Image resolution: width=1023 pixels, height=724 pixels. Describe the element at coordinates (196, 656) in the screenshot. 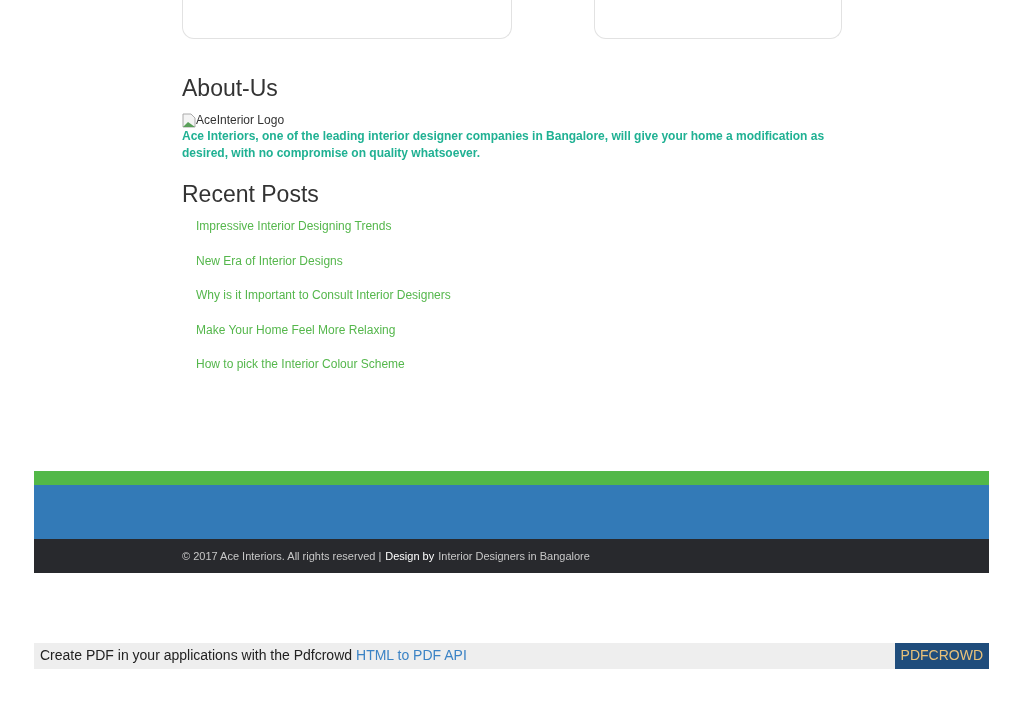

I see `banner-text: Create PDF in your applications with the Pdfcrowd` at that location.